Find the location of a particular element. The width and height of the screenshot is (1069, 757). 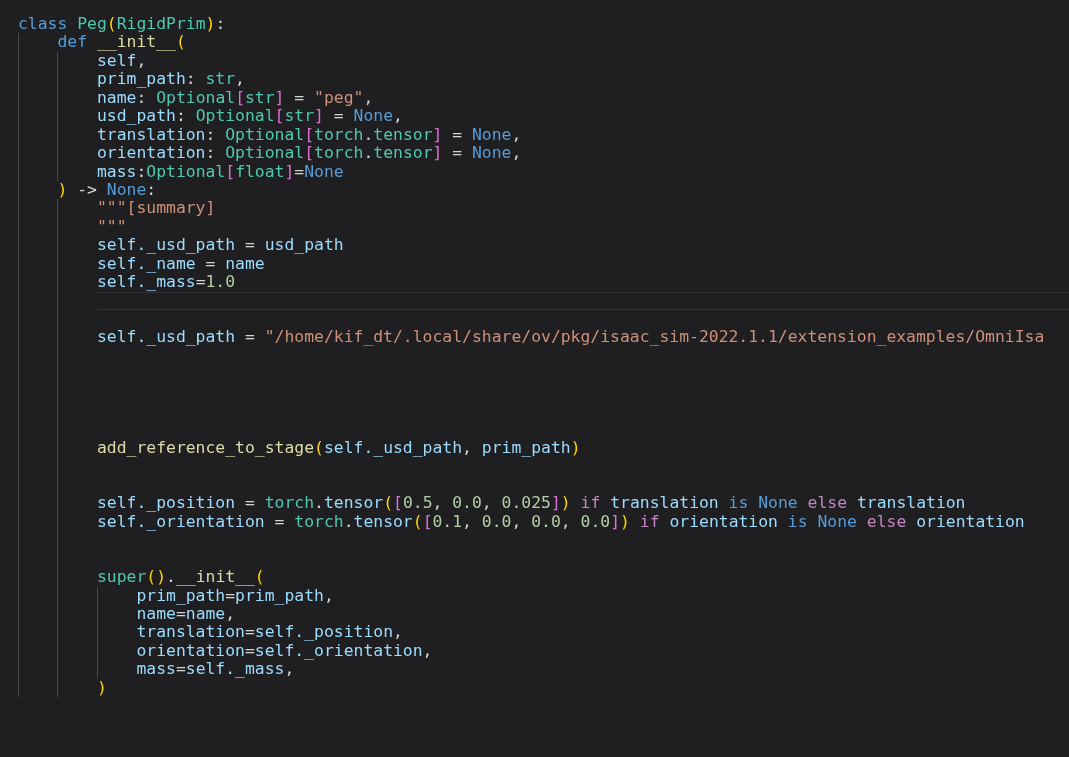

code-line: prim_path=prim_path, is located at coordinates (235, 595).